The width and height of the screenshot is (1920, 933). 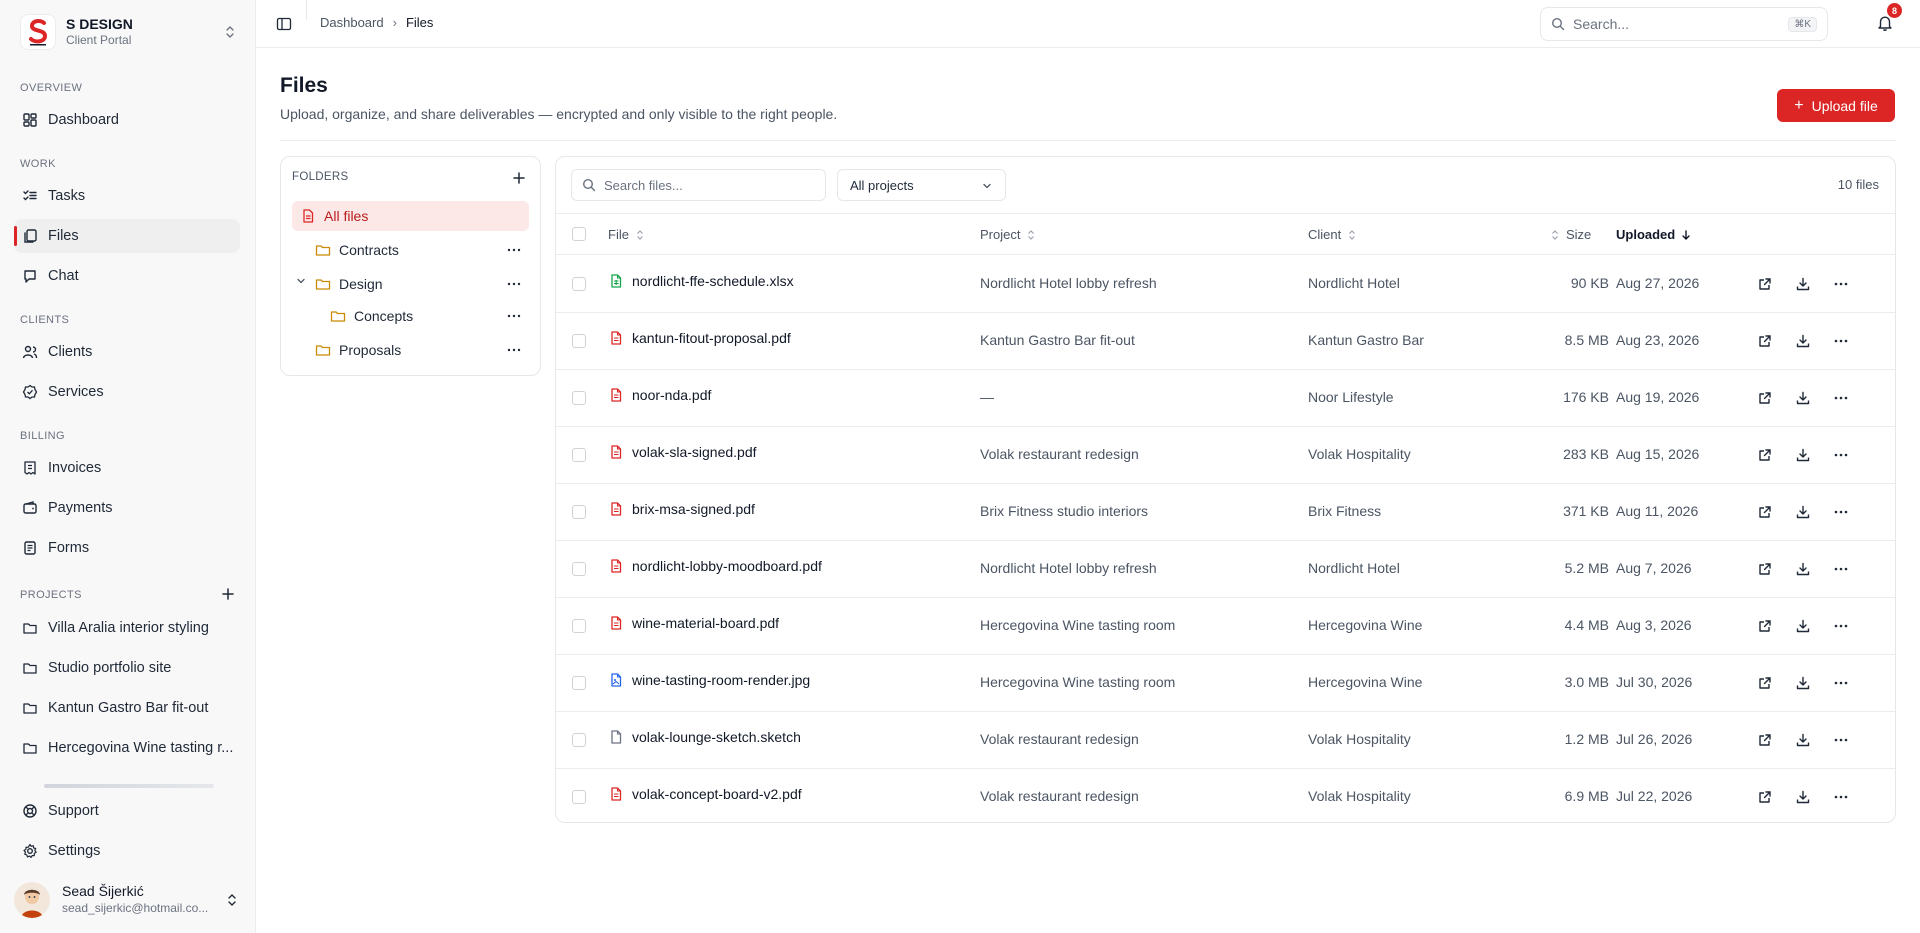 What do you see at coordinates (682, 452) in the screenshot?
I see `file-name-link: volak-sla-signed.pdf` at bounding box center [682, 452].